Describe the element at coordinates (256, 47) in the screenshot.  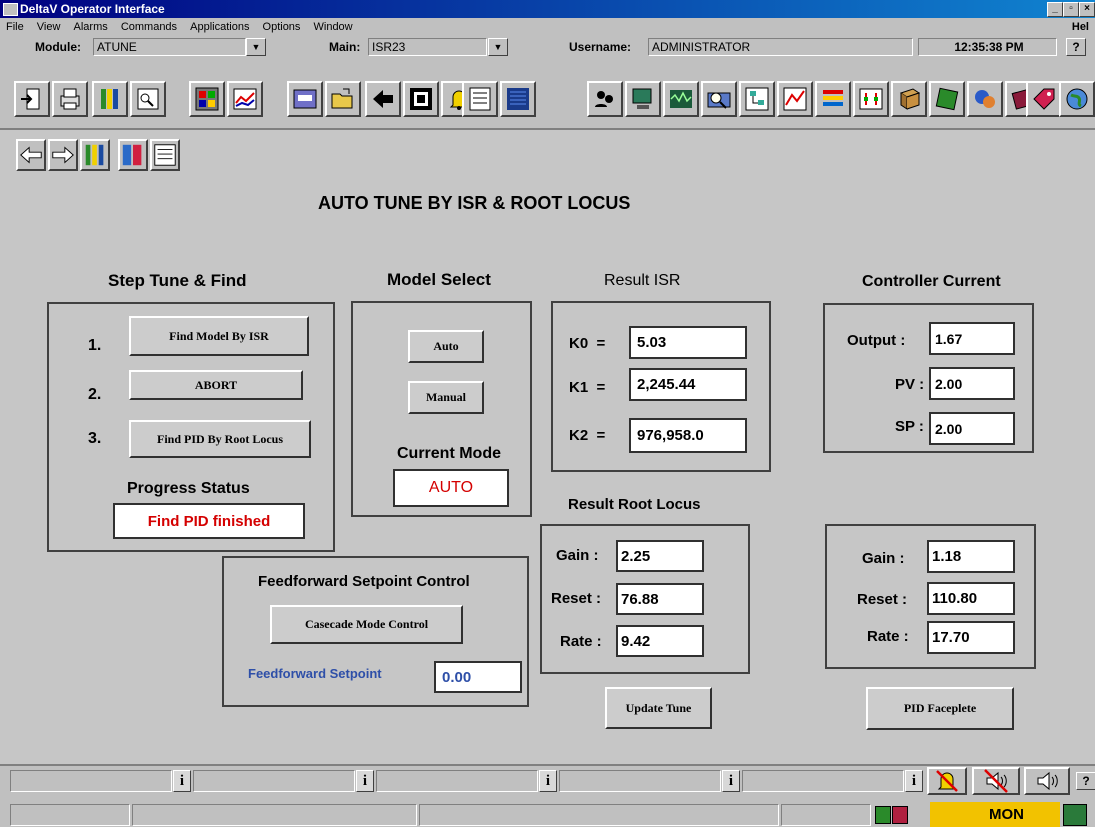
I see `module-dropdown-icon: ▼` at that location.